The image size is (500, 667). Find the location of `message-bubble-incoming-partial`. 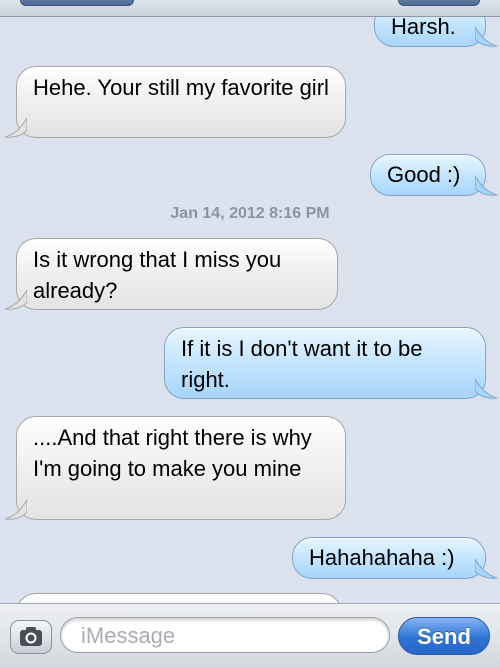

message-bubble-incoming-partial is located at coordinates (179, 598).